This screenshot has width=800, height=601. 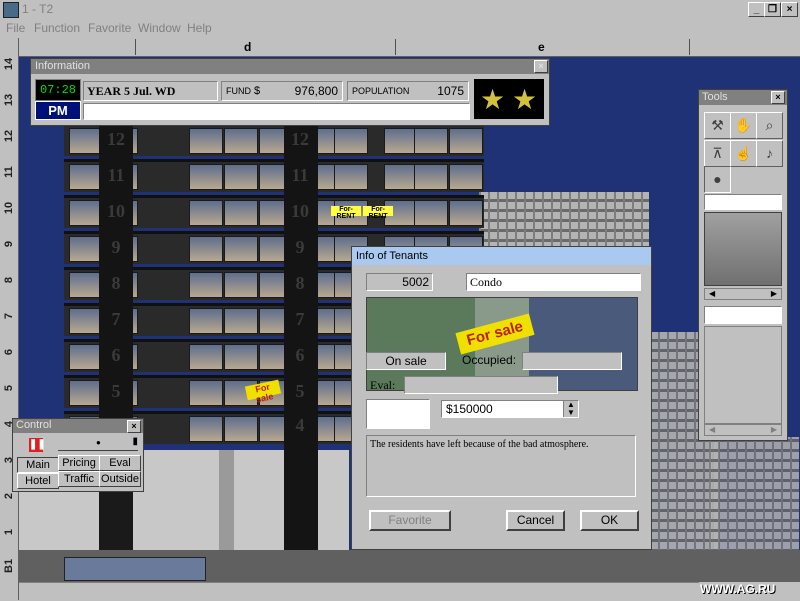 I want to click on star-rating: ★ ★, so click(x=509, y=99).